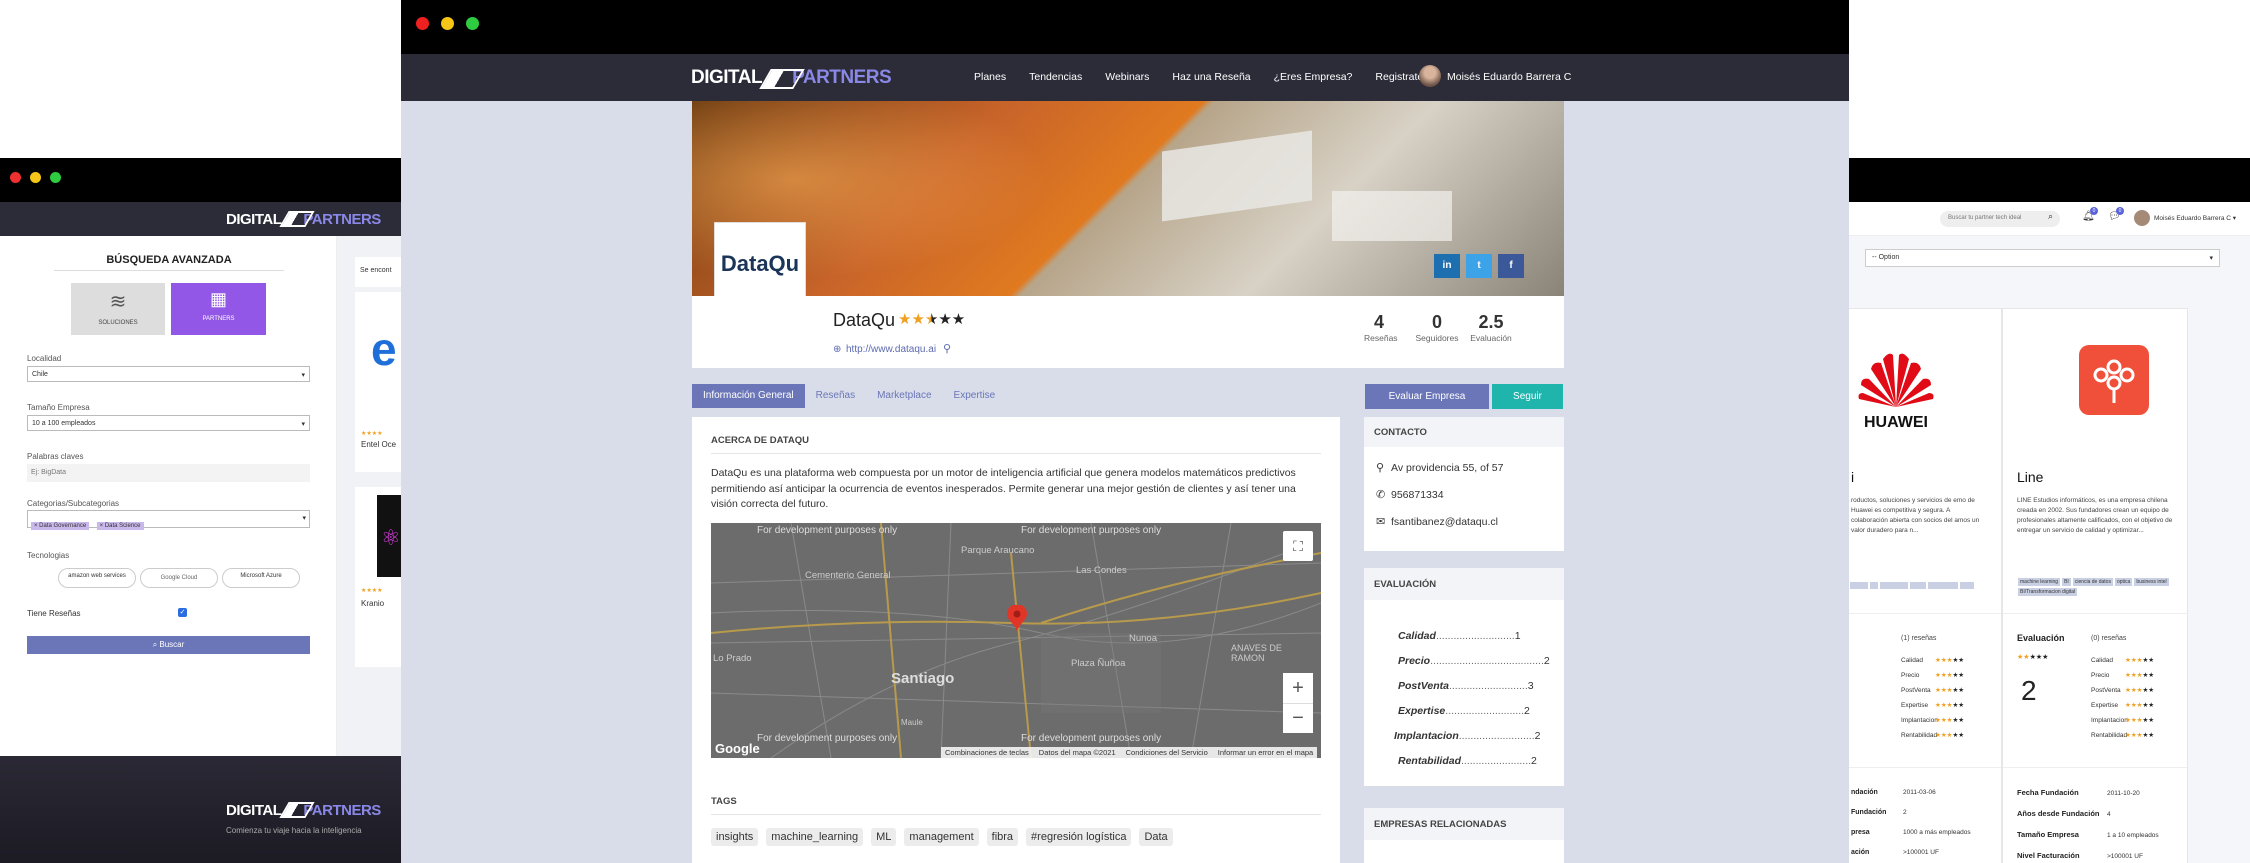  What do you see at coordinates (1002, 837) in the screenshot?
I see `tag: fibra` at bounding box center [1002, 837].